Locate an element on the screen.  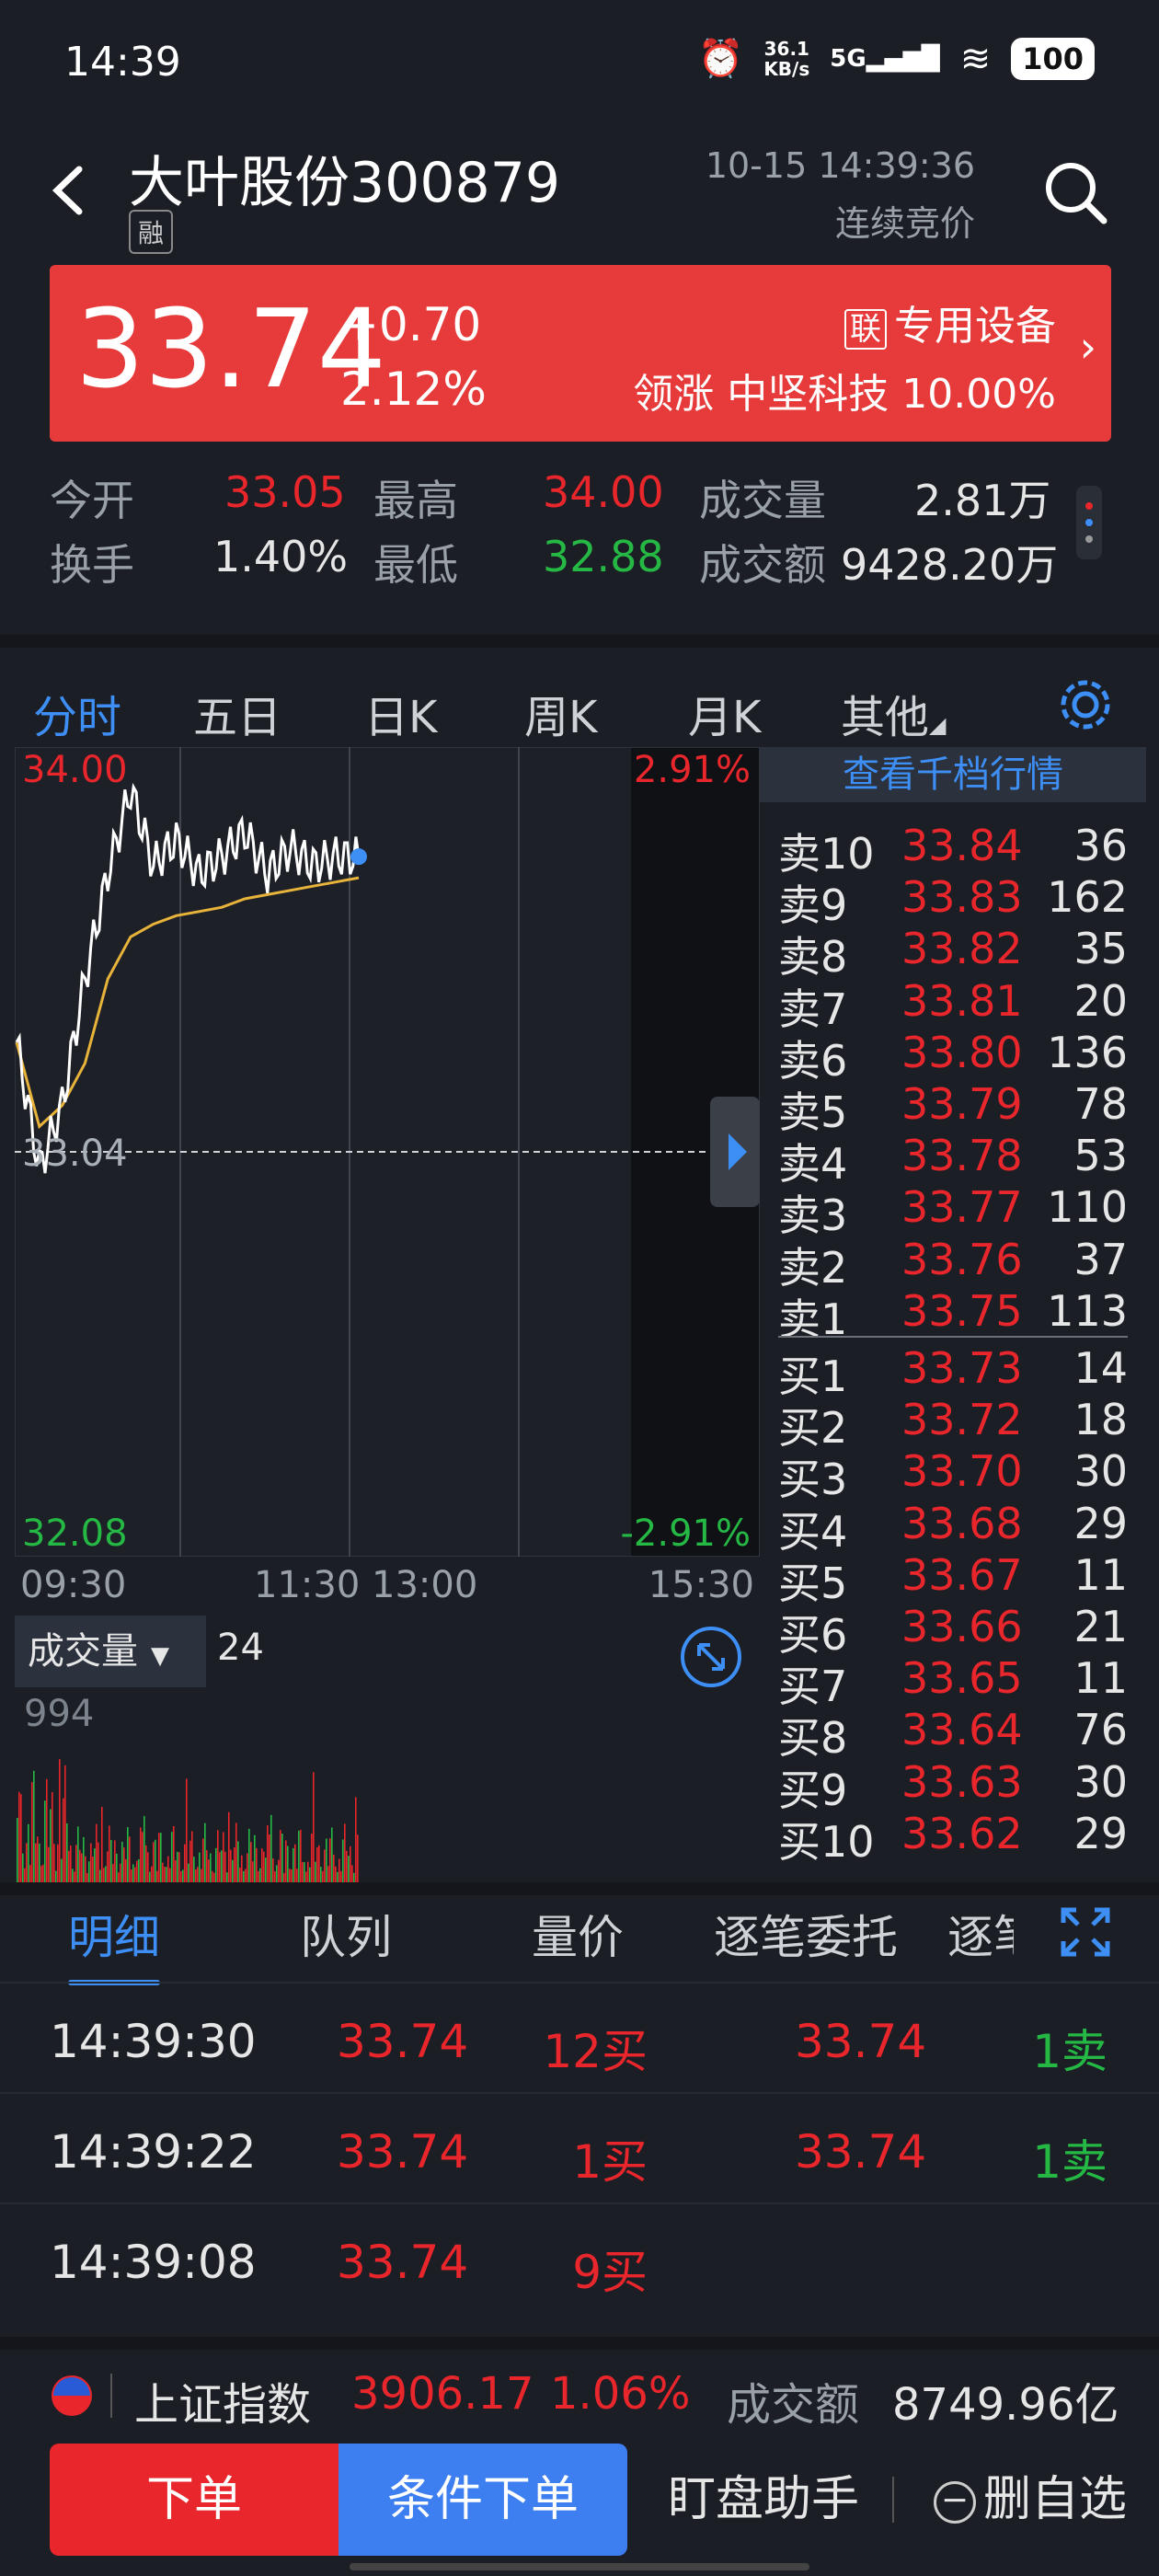
bid-row: 买5 33.67 11 is located at coordinates (953, 1579).